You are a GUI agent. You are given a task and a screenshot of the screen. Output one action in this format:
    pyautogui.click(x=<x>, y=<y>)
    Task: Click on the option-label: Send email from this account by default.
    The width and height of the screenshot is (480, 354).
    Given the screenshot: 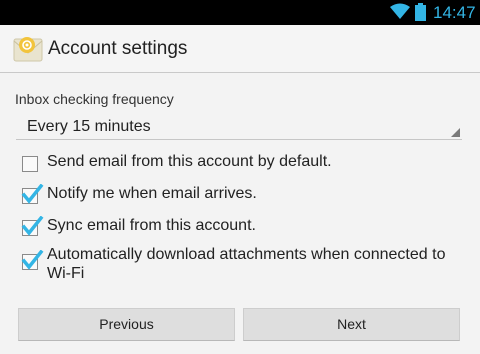 What is the action you would take?
    pyautogui.click(x=189, y=161)
    